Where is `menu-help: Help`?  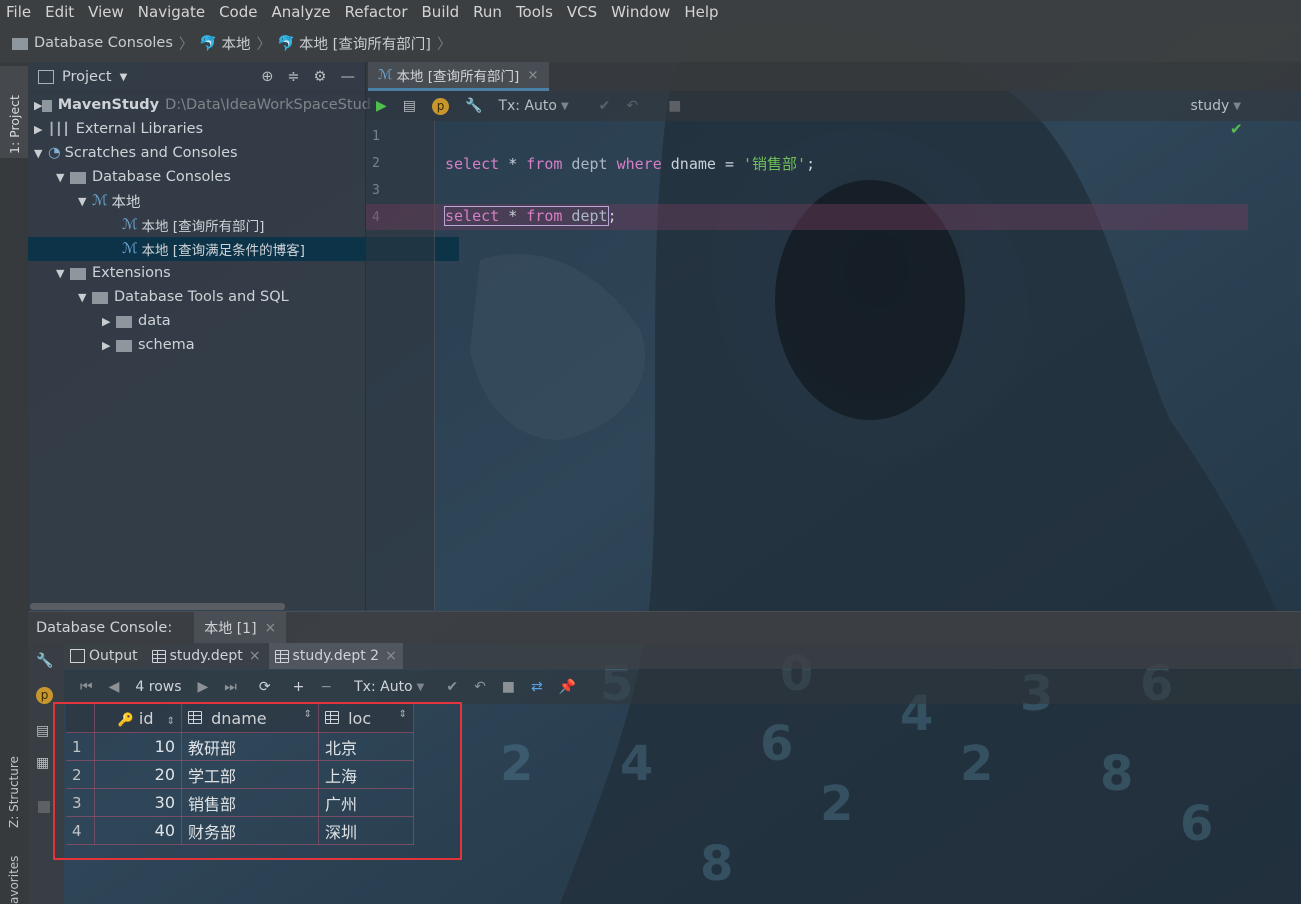 menu-help: Help is located at coordinates (701, 12).